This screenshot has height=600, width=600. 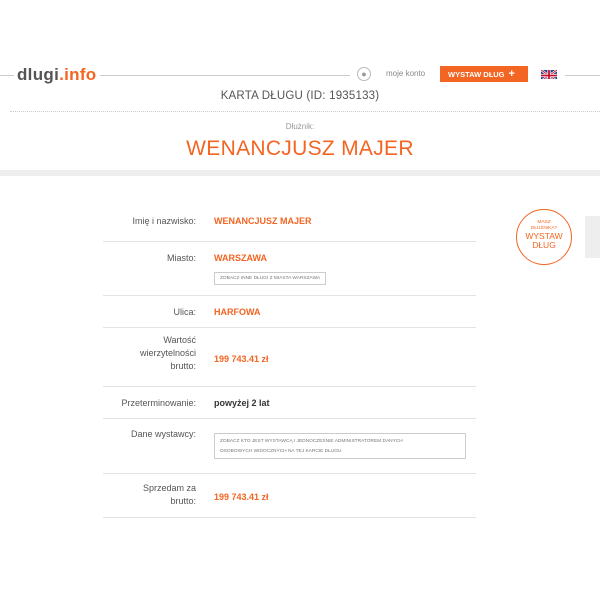 I want to click on sell-label-line: Sprzedam za, so click(x=169, y=488).